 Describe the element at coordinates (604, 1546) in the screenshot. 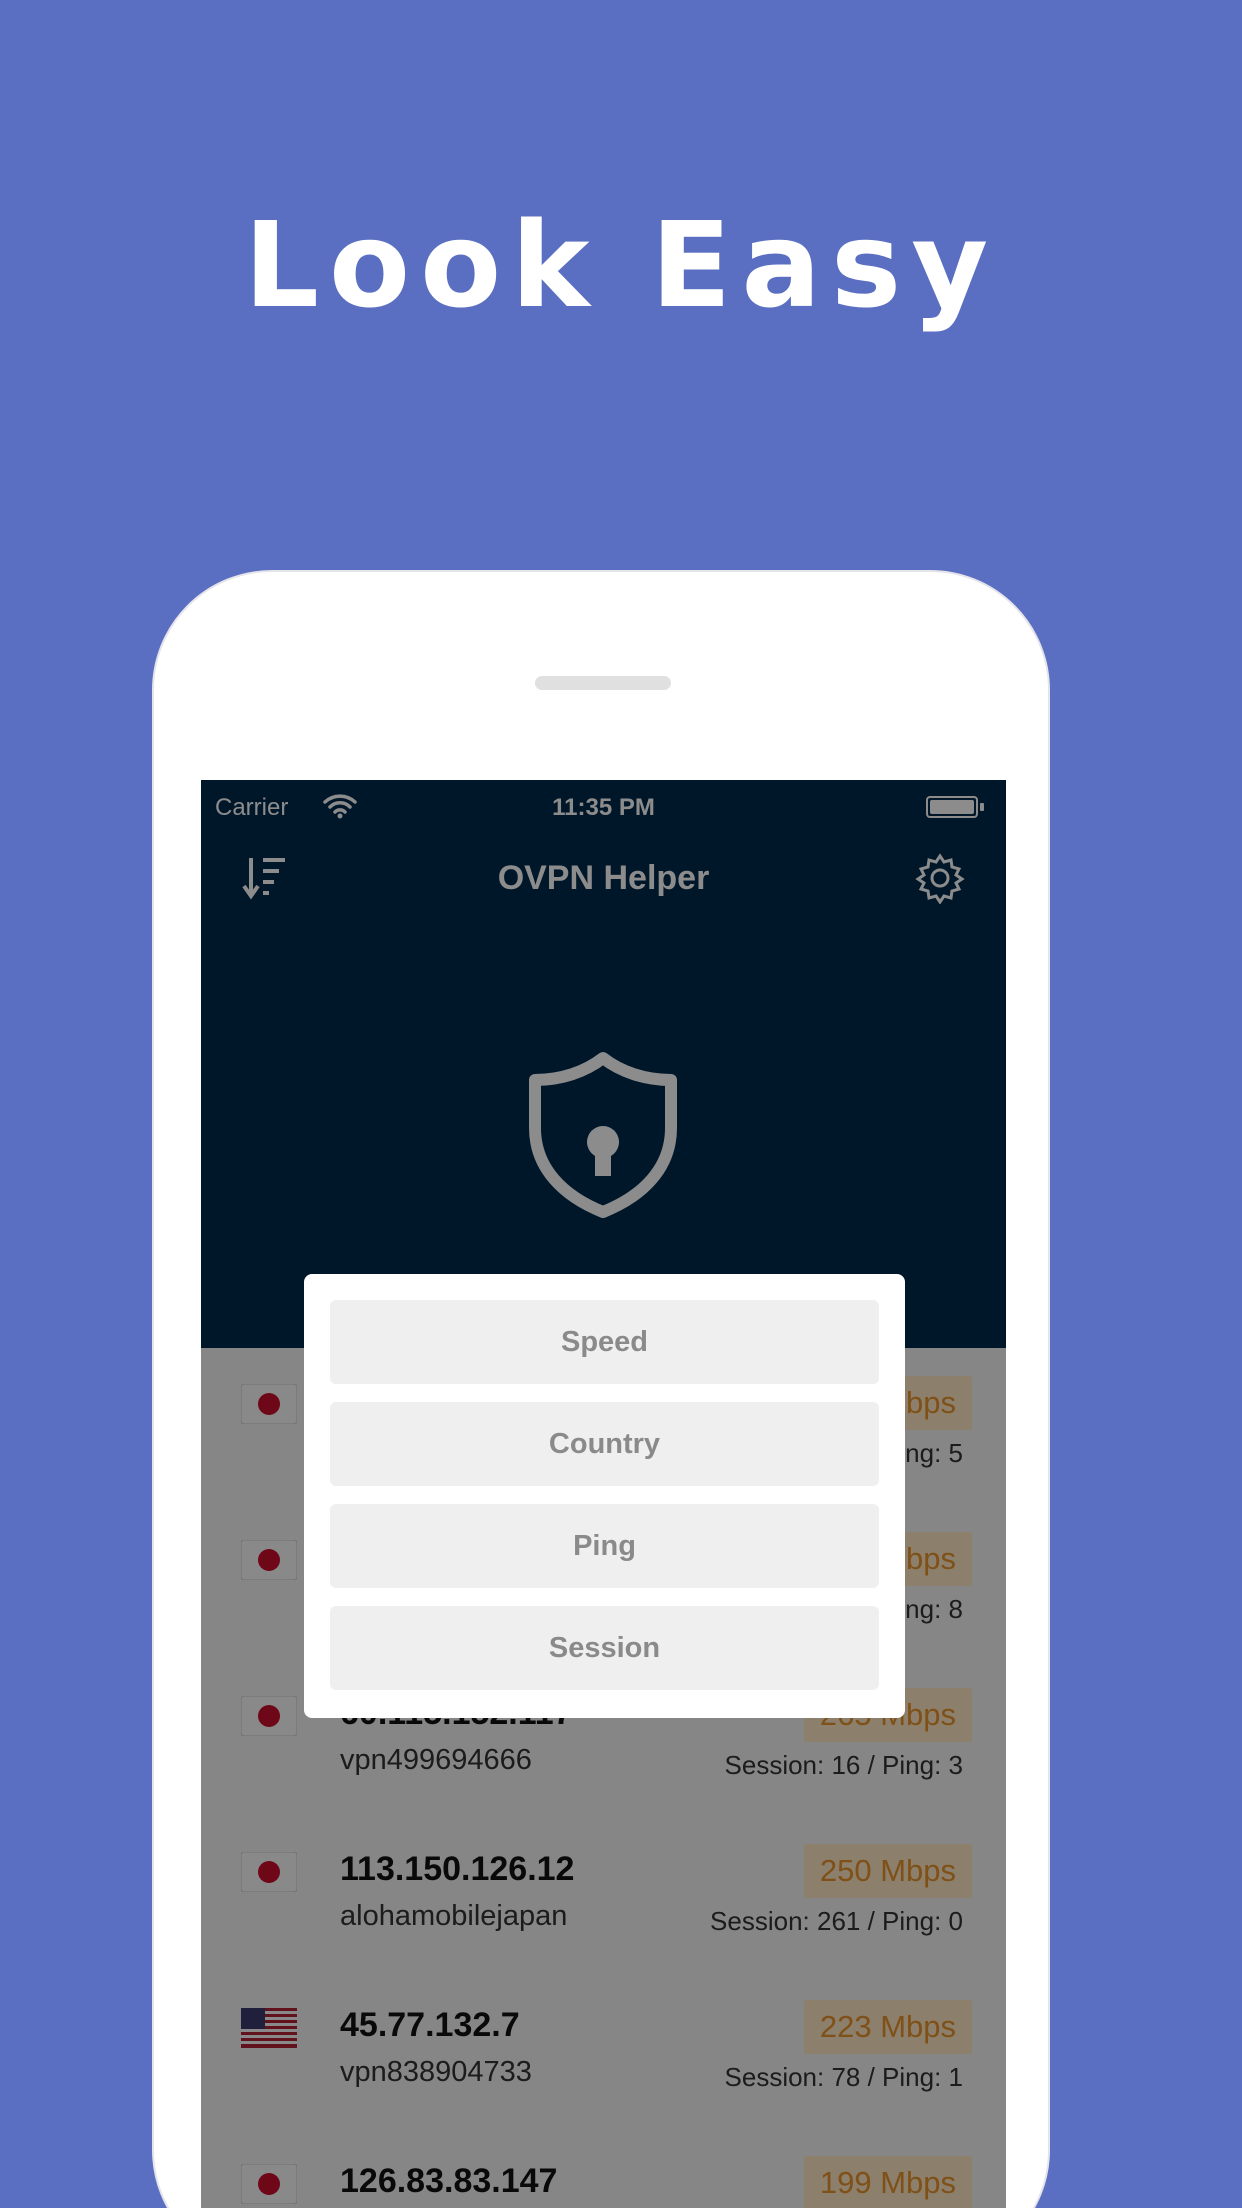

I see `sort-ping-button: Ping` at that location.